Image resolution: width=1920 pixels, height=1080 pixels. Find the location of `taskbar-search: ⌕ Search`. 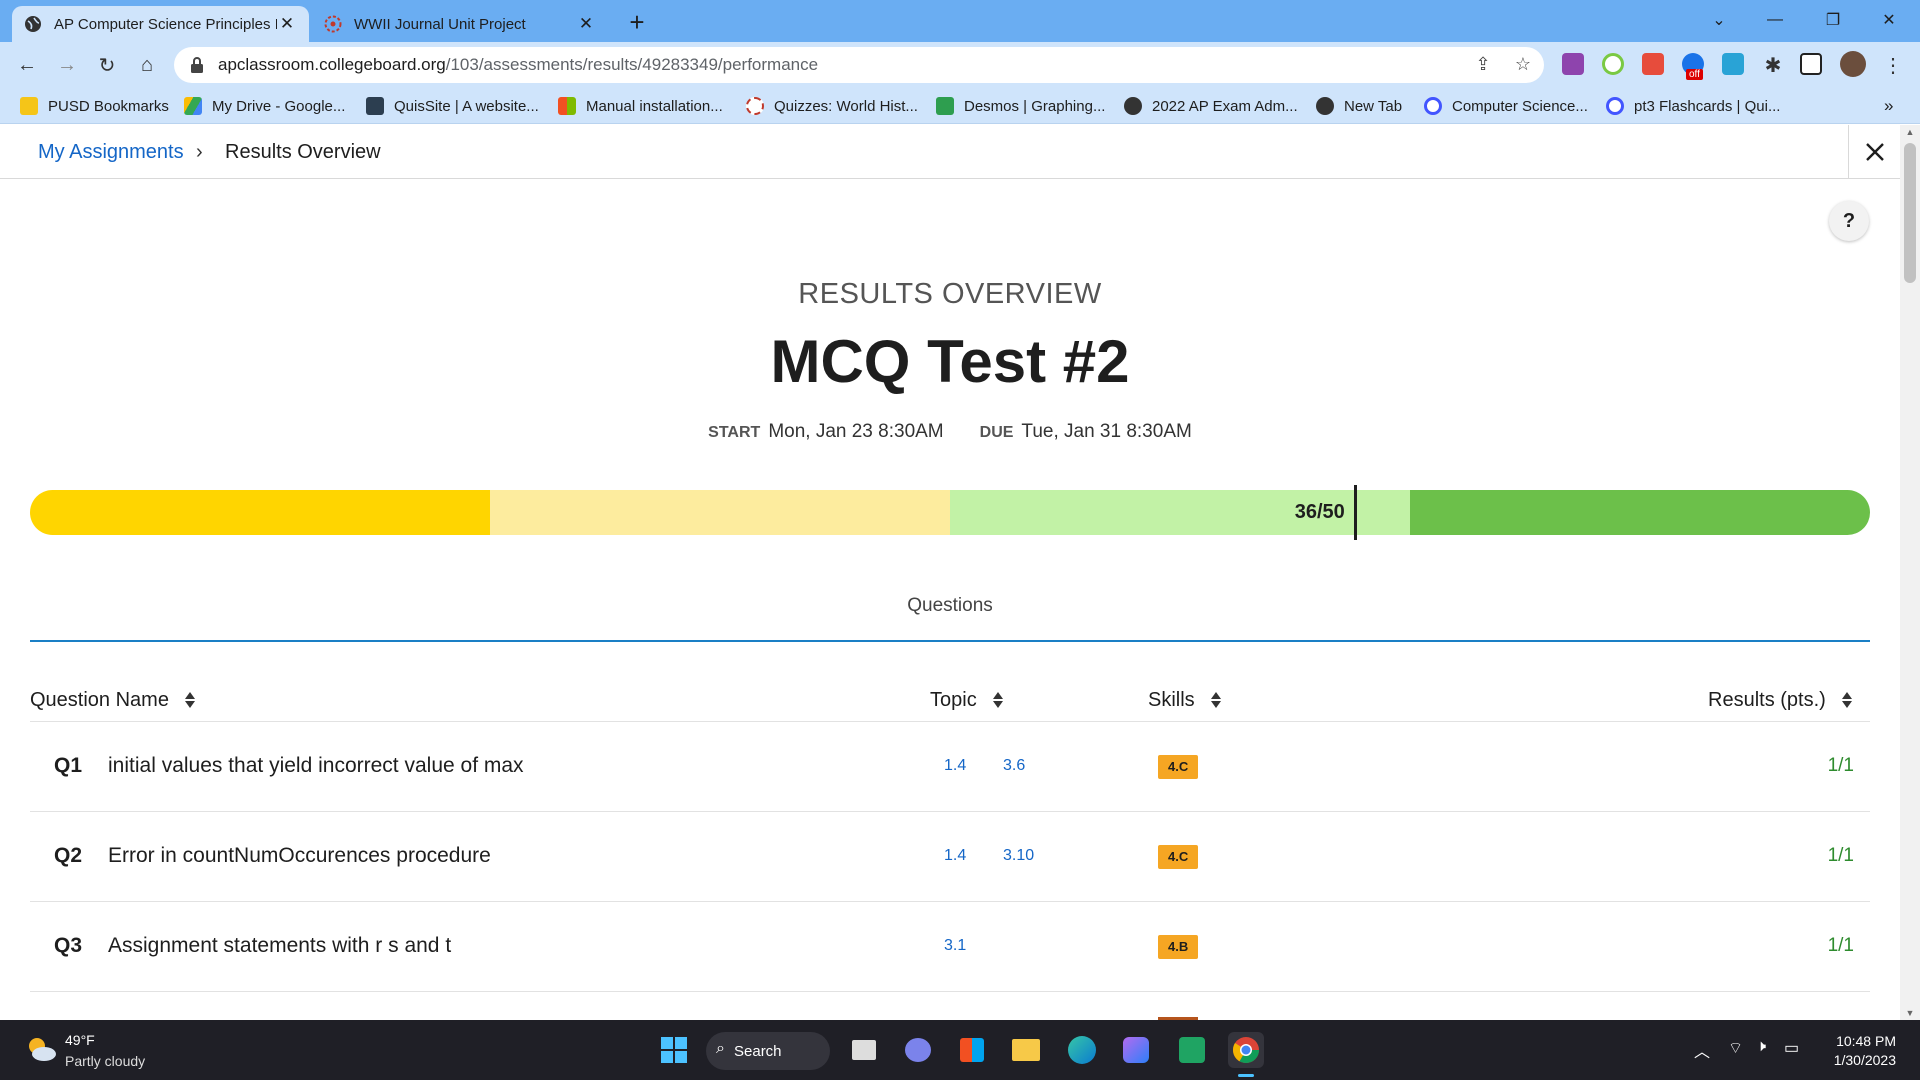

taskbar-search: ⌕ Search is located at coordinates (768, 1051).